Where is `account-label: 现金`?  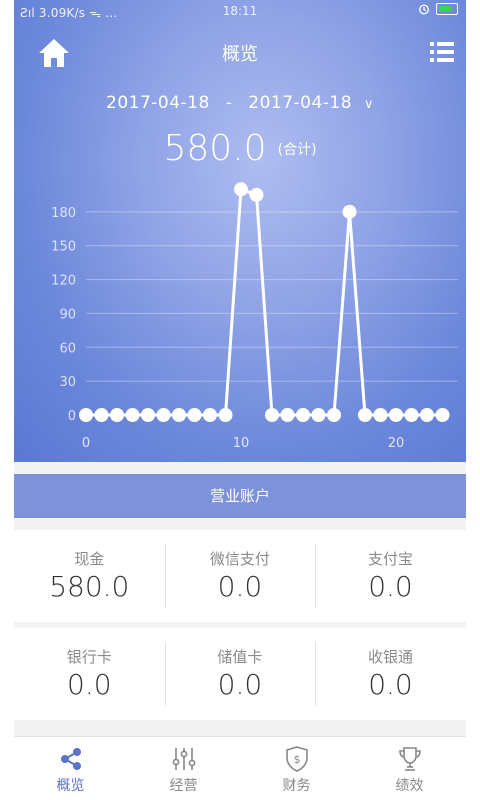
account-label: 现金 is located at coordinates (89, 559).